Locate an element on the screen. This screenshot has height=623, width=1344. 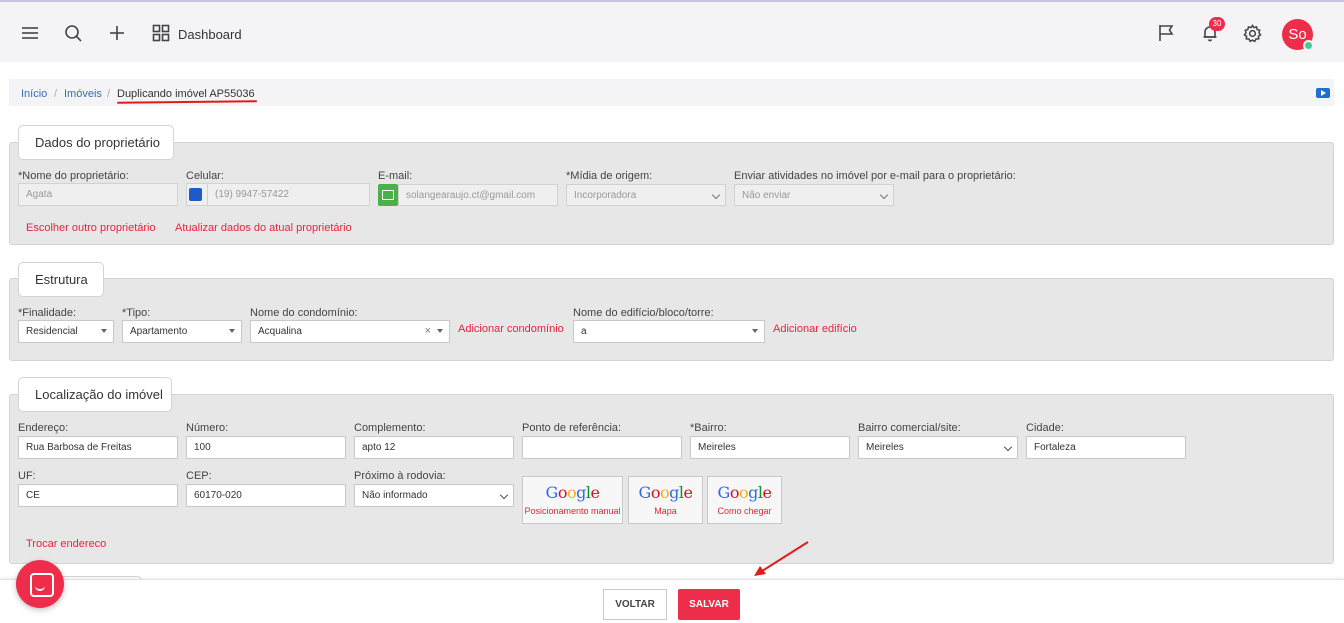
building-label: Nome do edifício/bloco/torre: is located at coordinates (643, 313).